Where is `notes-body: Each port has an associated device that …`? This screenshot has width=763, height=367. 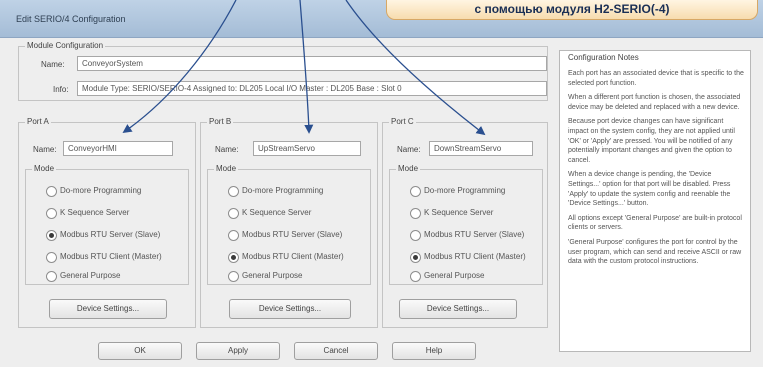 notes-body: Each port has an associated device that … is located at coordinates (656, 170).